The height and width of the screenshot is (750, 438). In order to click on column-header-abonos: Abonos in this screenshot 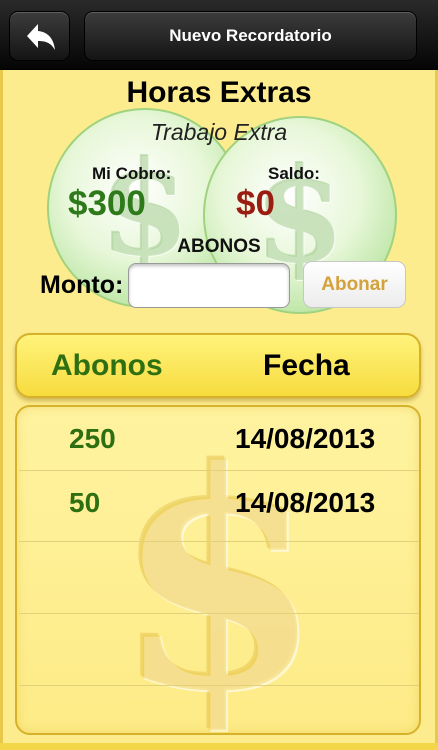, I will do `click(107, 365)`.